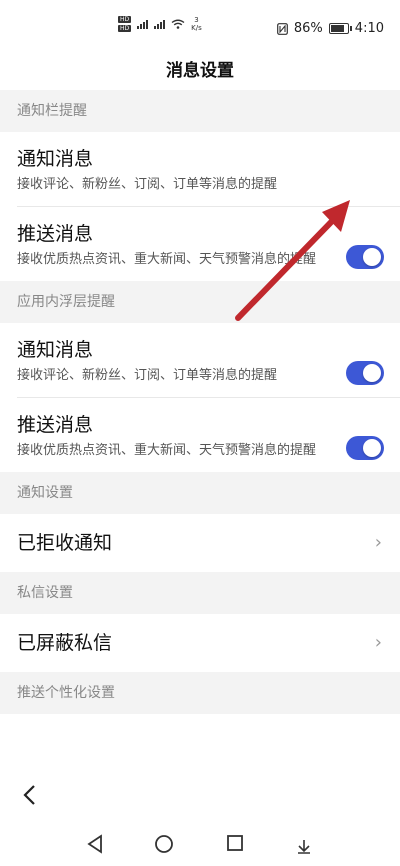 Image resolution: width=400 pixels, height=866 pixels. Describe the element at coordinates (178, 24) in the screenshot. I see `wifi-icon` at that location.